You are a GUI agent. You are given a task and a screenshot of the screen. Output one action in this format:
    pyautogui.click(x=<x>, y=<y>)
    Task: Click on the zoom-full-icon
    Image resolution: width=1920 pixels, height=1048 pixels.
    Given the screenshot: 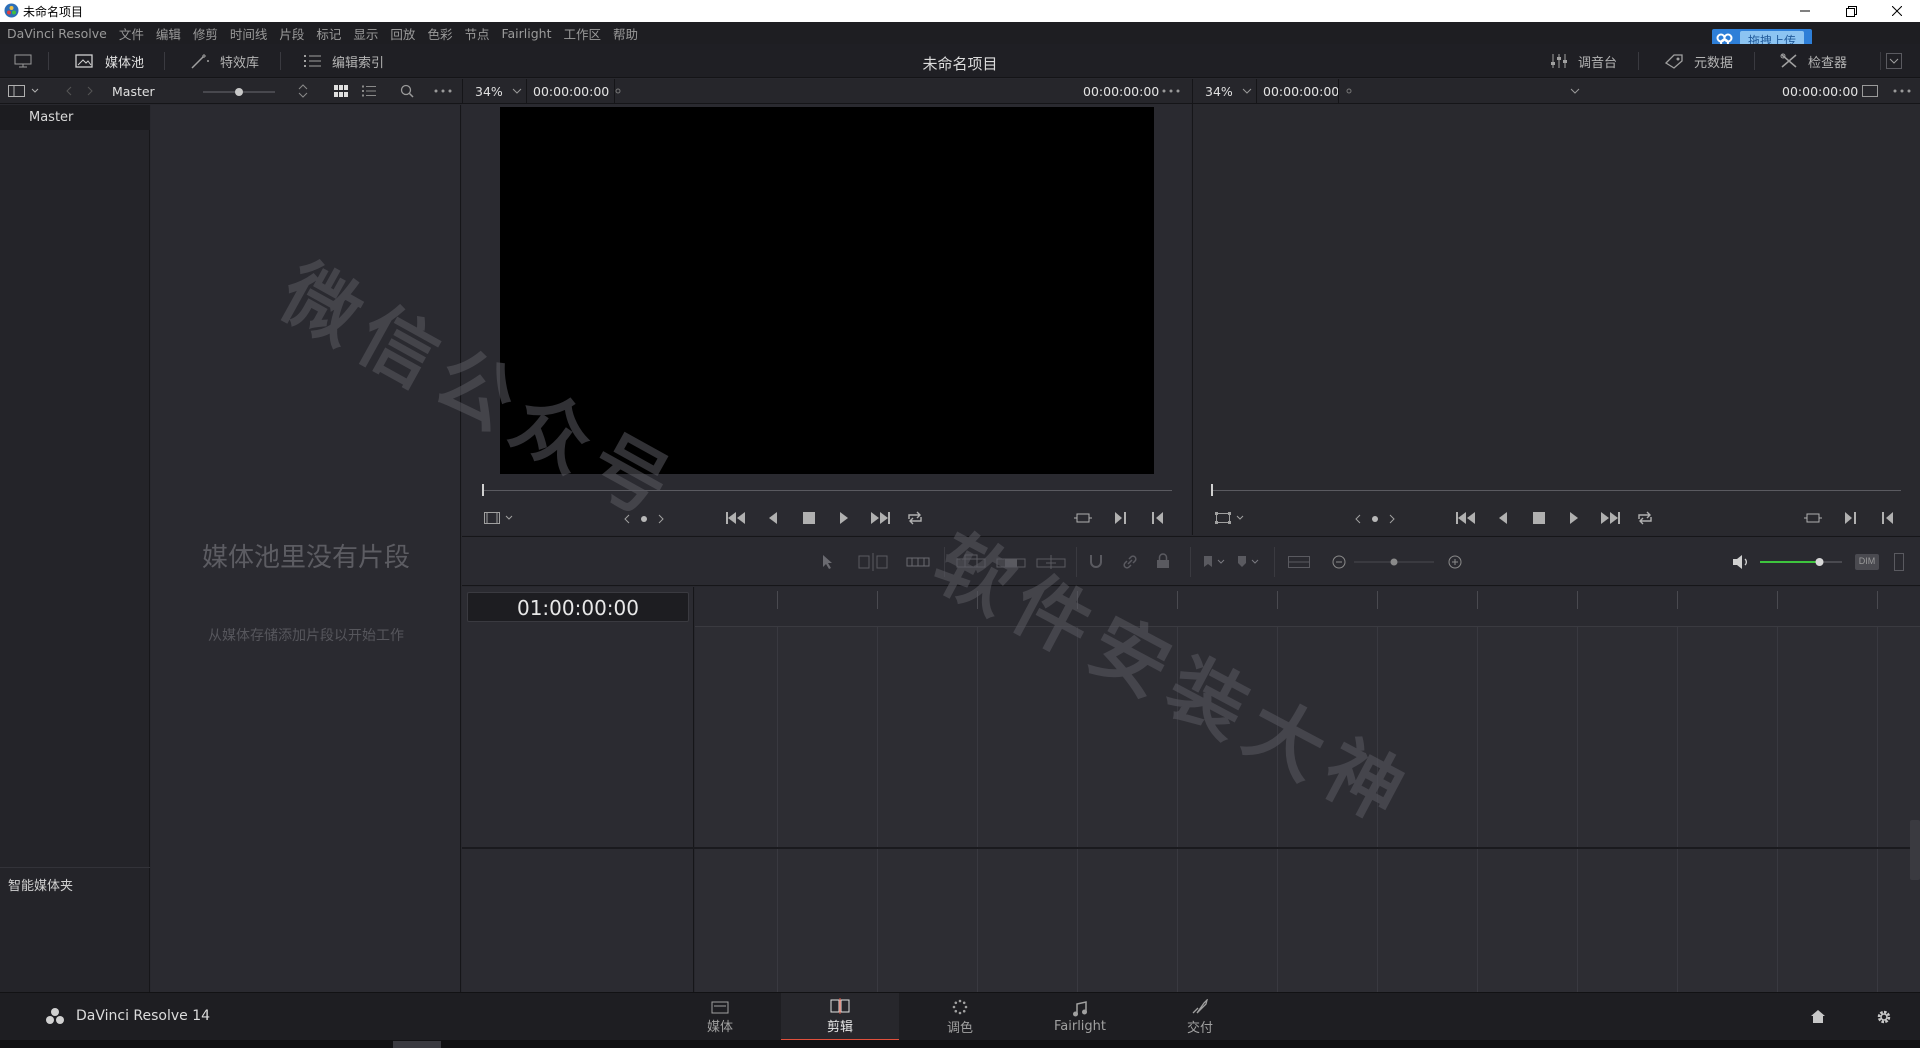 What is the action you would take?
    pyautogui.click(x=1299, y=562)
    